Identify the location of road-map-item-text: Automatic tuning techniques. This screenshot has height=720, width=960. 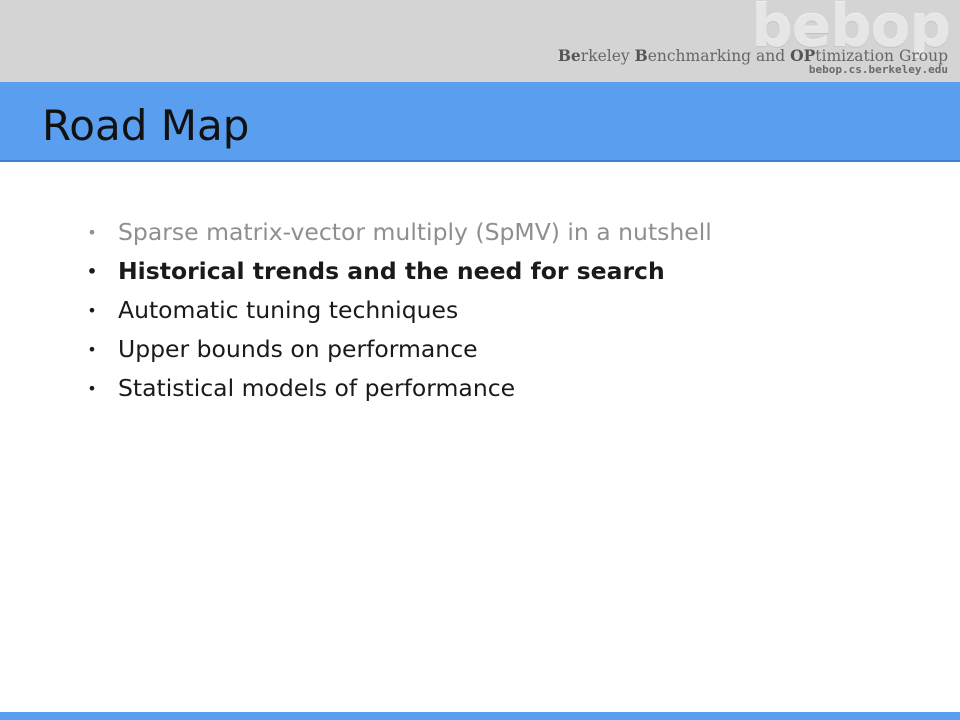
(288, 310).